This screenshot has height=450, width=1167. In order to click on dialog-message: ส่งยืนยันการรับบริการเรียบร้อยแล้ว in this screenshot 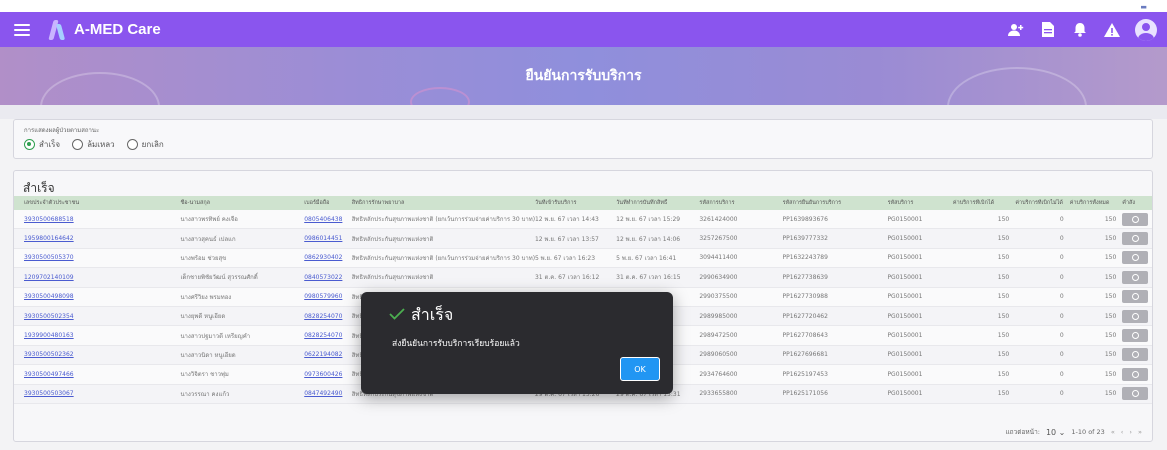, I will do `click(456, 344)`.